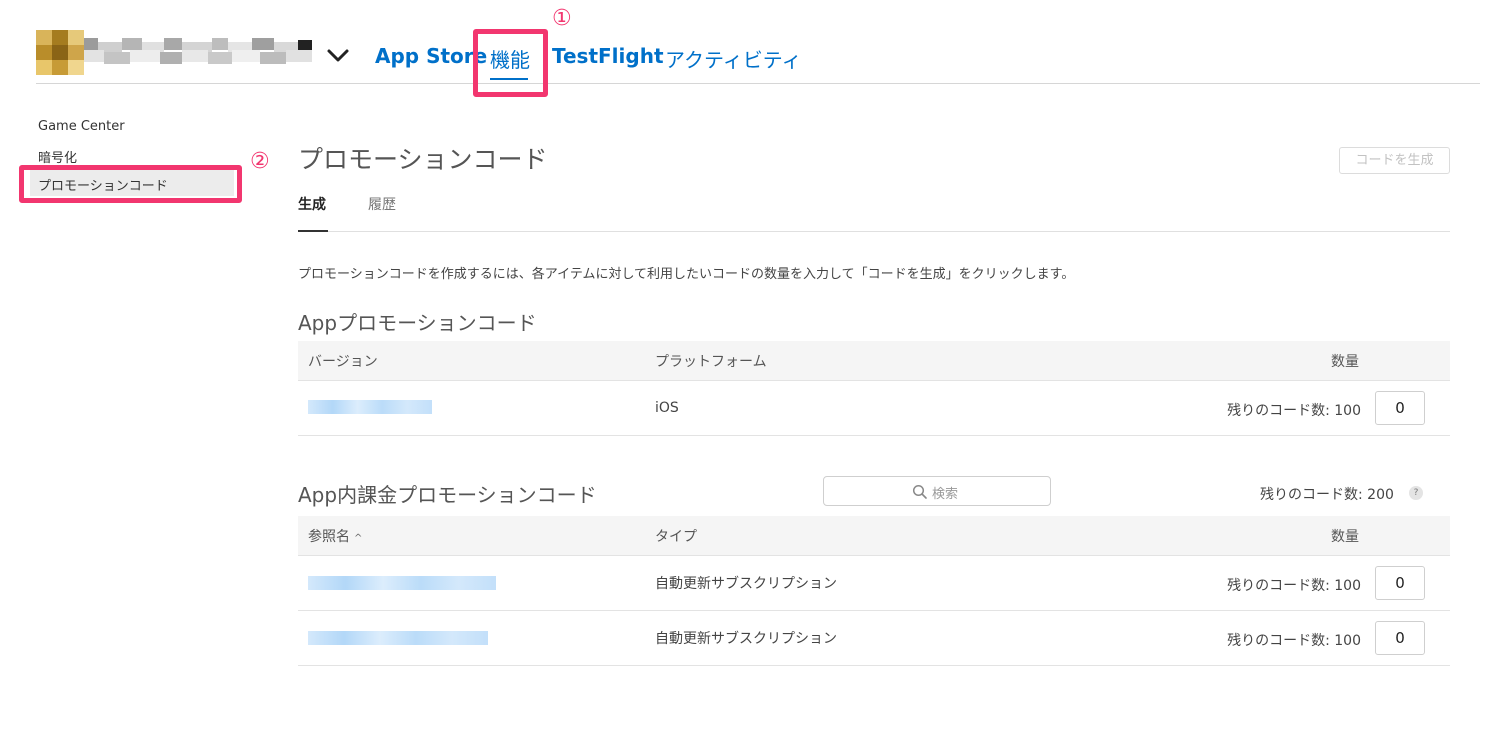  Describe the element at coordinates (711, 362) in the screenshot. I see `column-header-platform: プラットフォーム` at that location.